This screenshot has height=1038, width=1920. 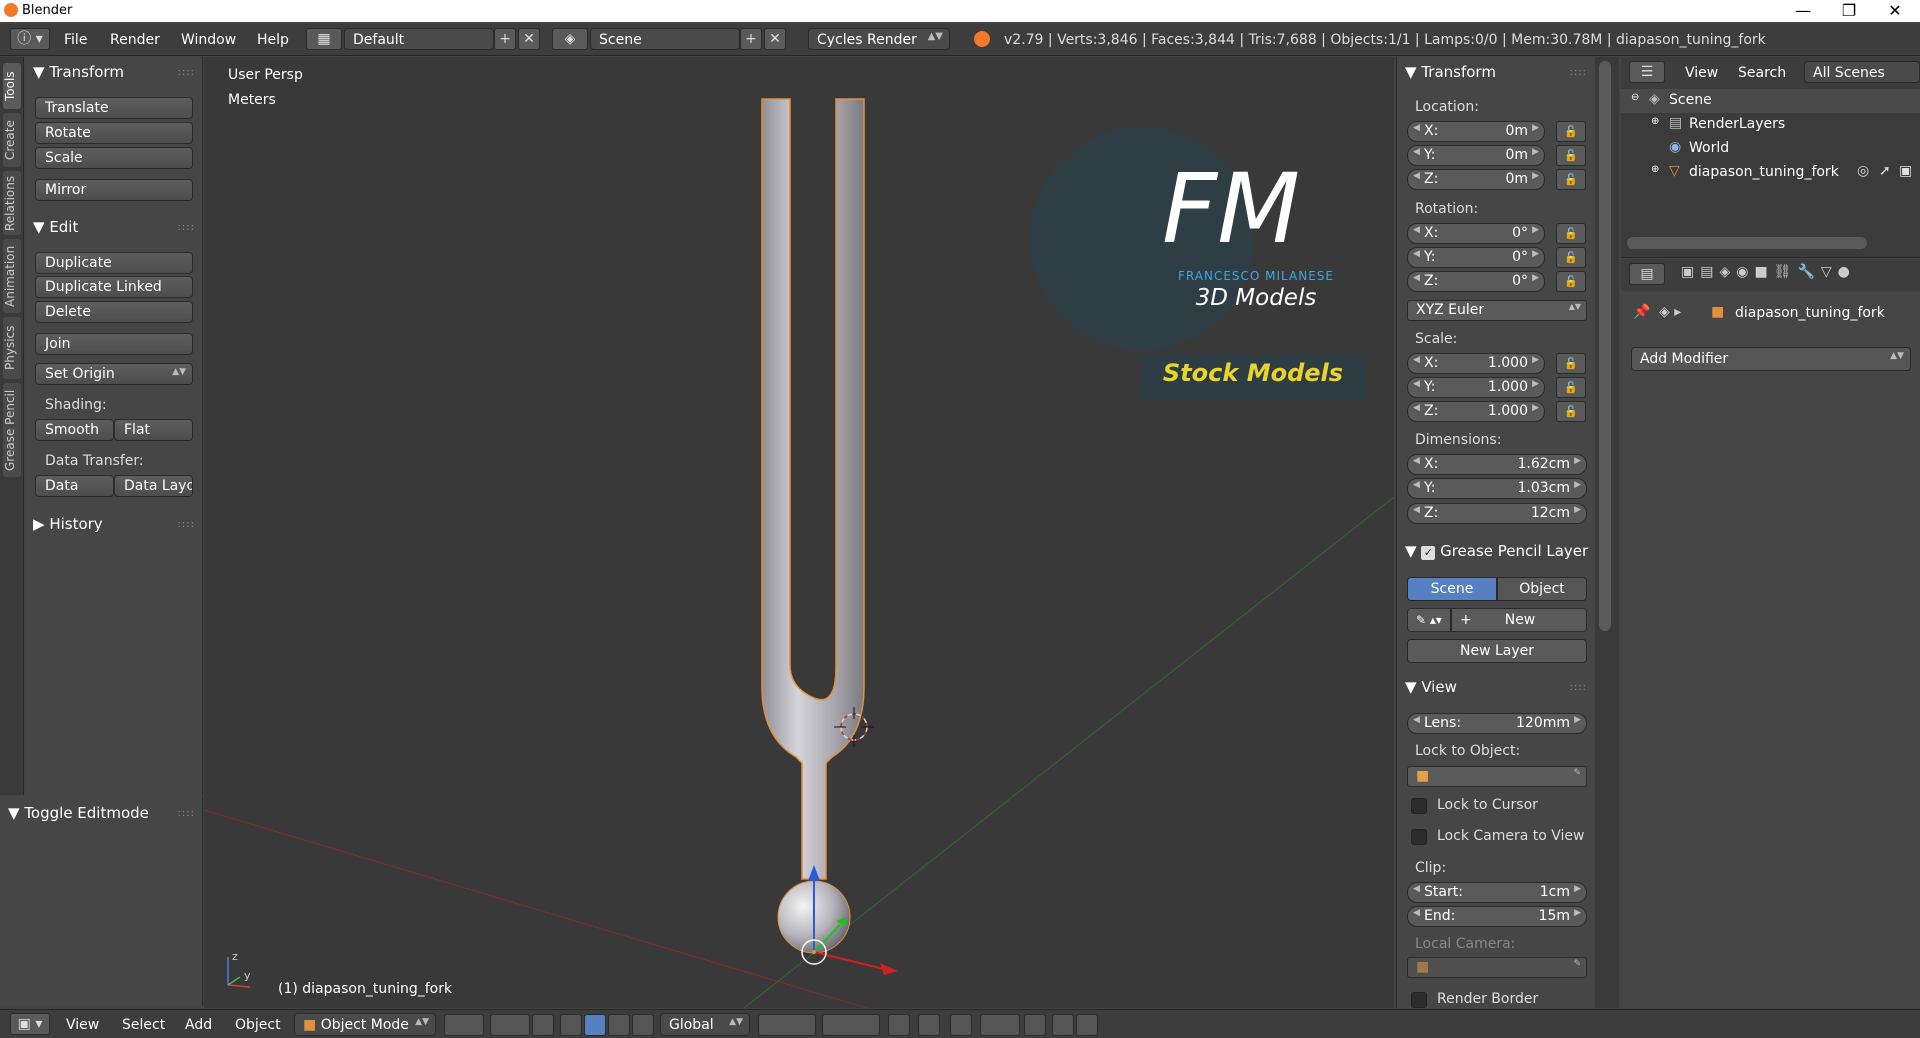 I want to click on collapse-icon: ⊖, so click(x=1635, y=97).